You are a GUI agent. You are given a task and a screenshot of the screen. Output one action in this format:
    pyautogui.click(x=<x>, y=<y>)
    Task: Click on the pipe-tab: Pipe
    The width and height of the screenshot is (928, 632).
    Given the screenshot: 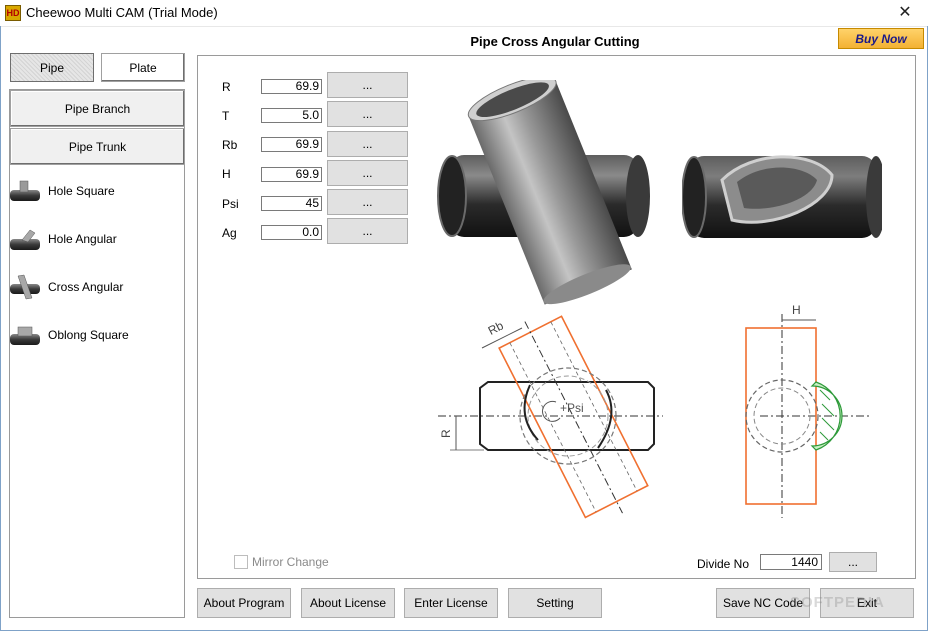 What is the action you would take?
    pyautogui.click(x=52, y=67)
    